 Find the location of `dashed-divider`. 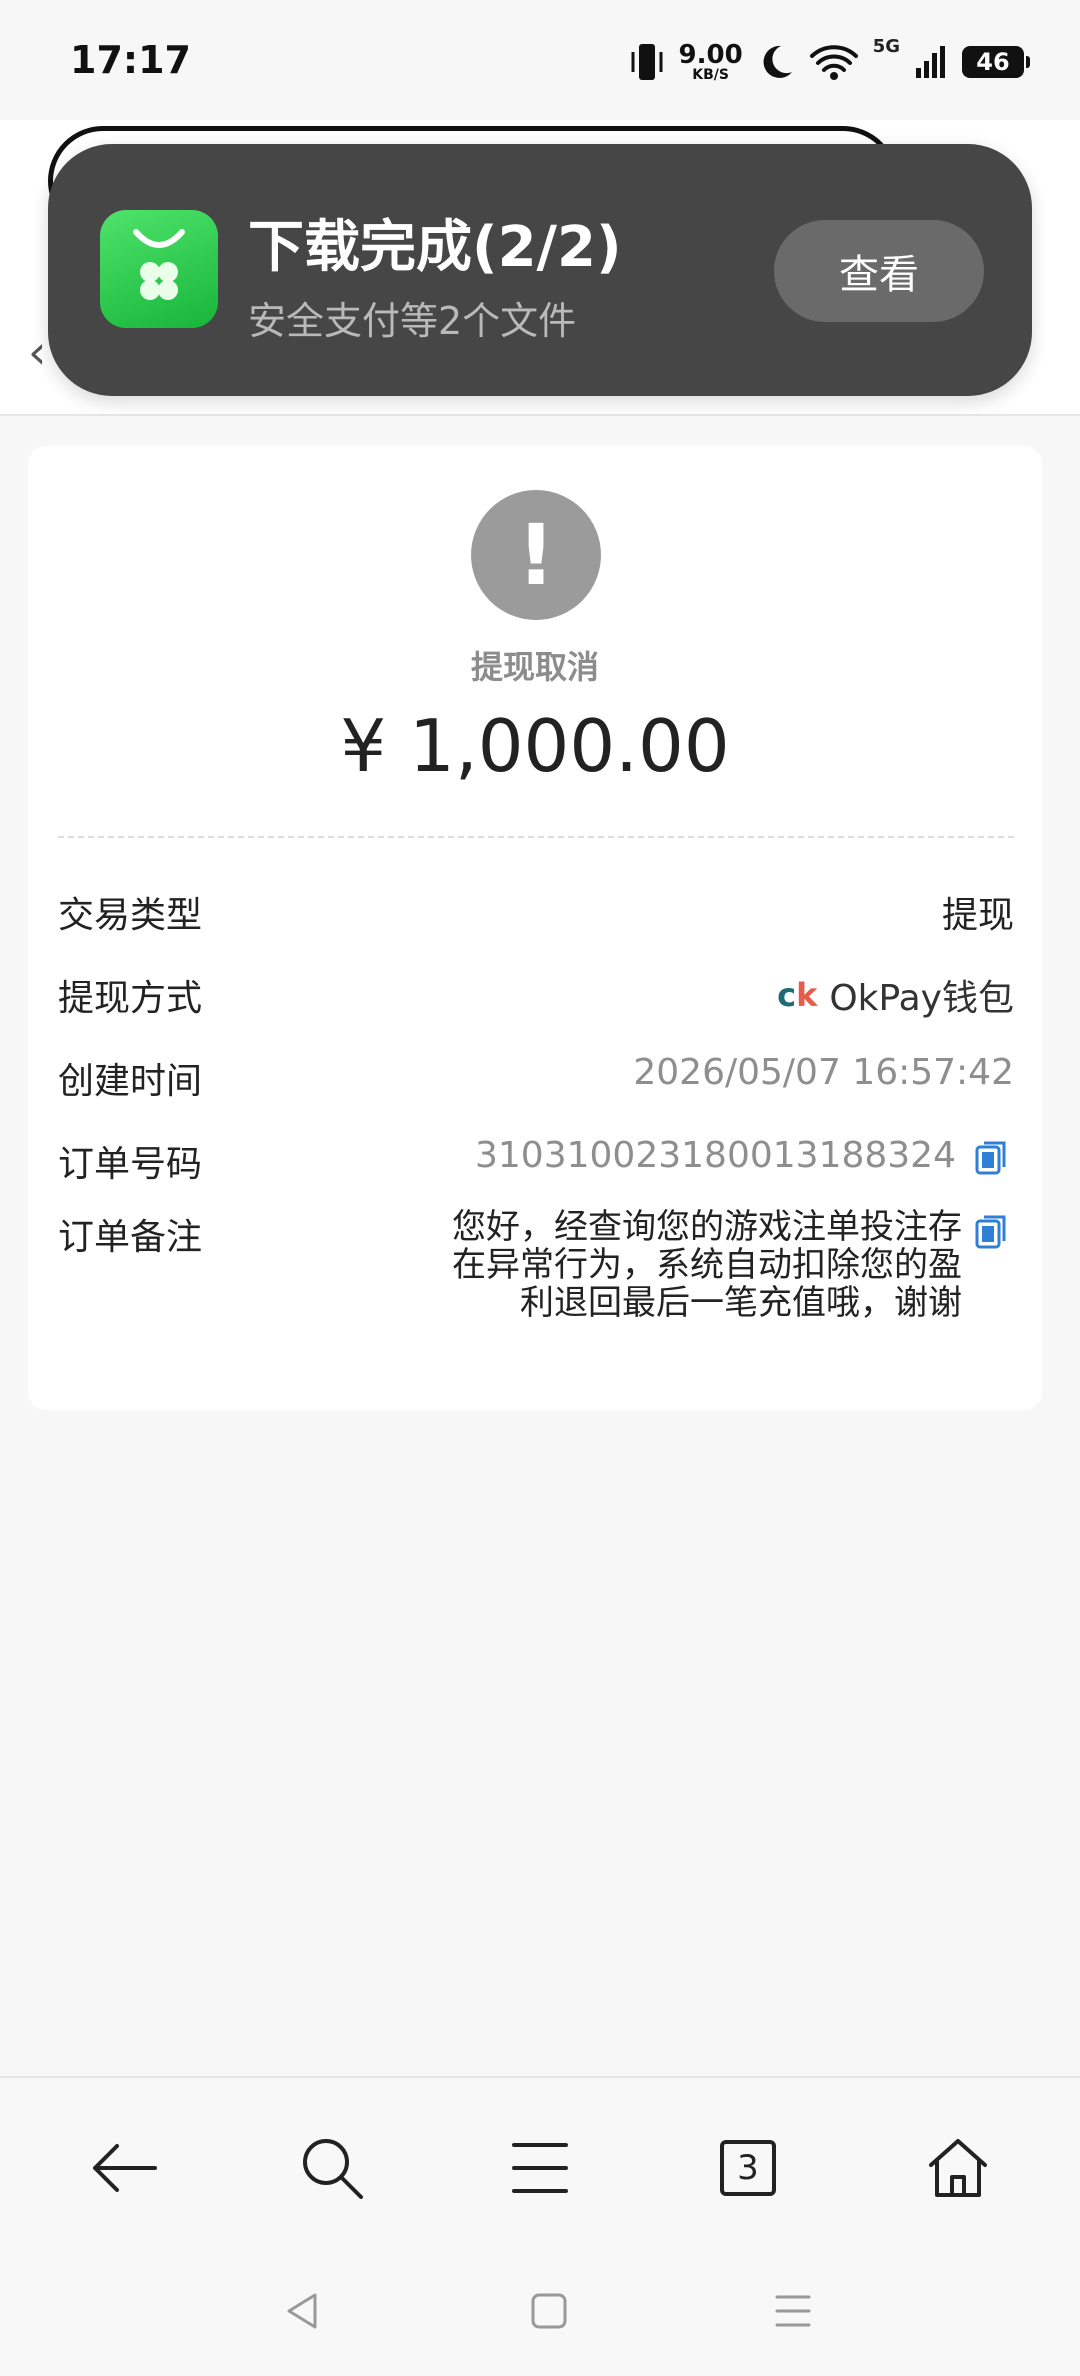

dashed-divider is located at coordinates (536, 837).